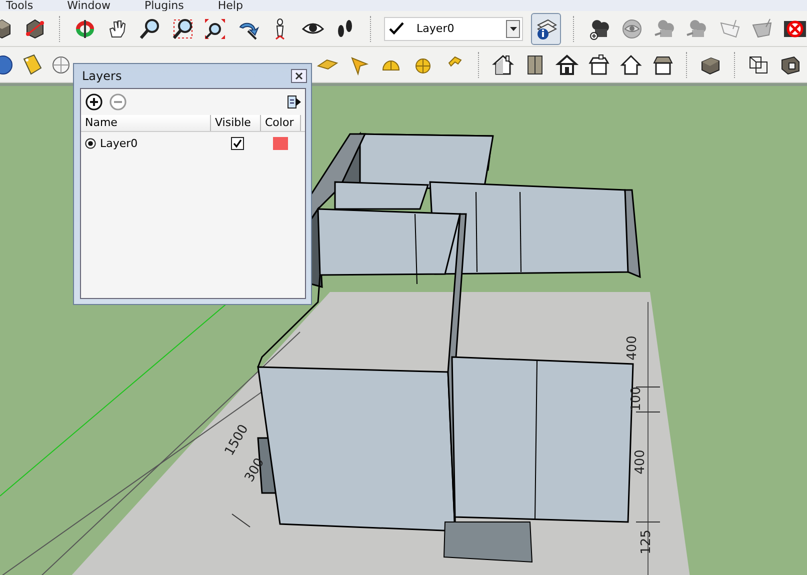 This screenshot has width=807, height=575. Describe the element at coordinates (22, 5) in the screenshot. I see `menu-item: Tools` at that location.